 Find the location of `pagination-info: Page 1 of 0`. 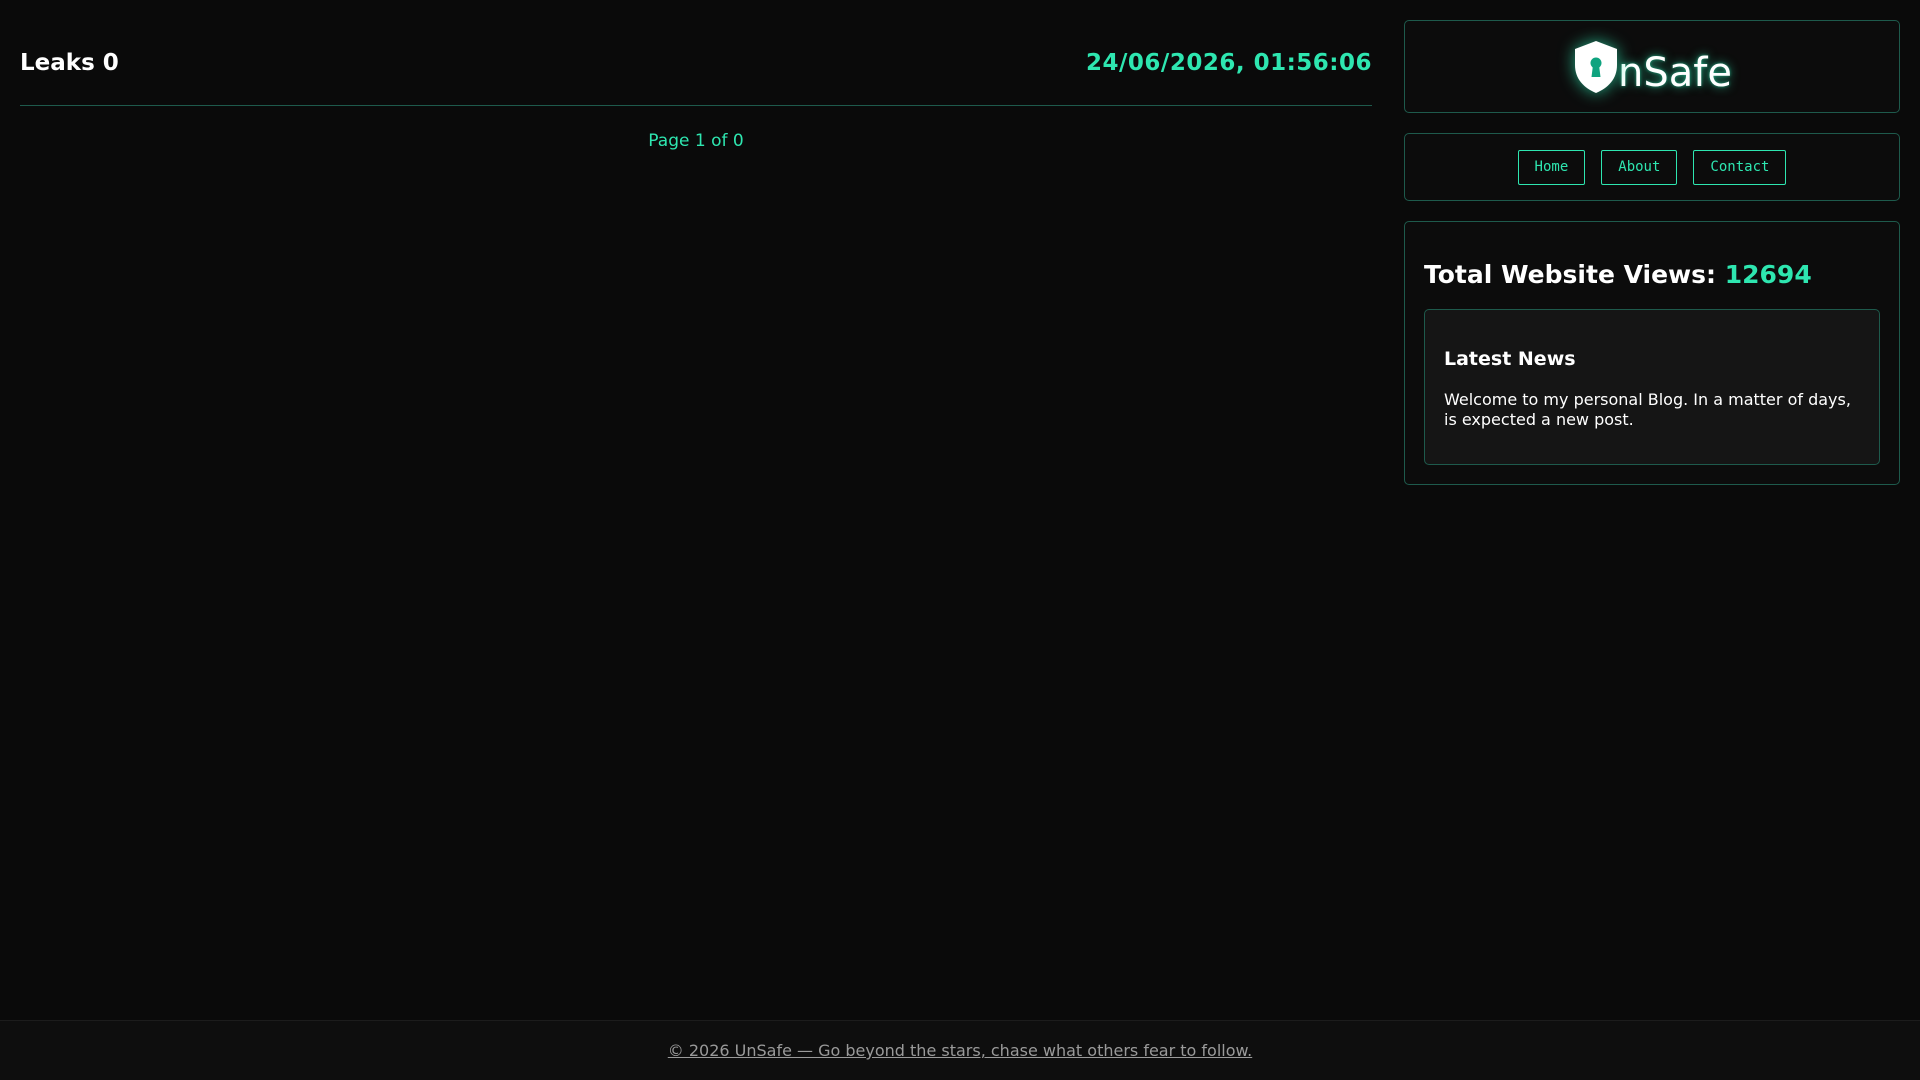

pagination-info: Page 1 of 0 is located at coordinates (696, 141).